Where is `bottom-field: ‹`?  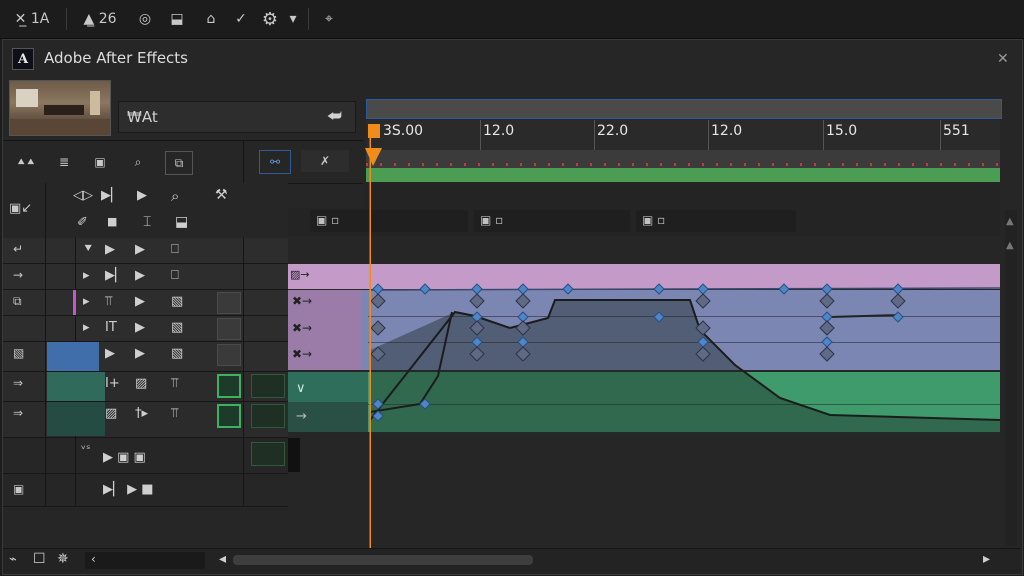 bottom-field: ‹ is located at coordinates (145, 560).